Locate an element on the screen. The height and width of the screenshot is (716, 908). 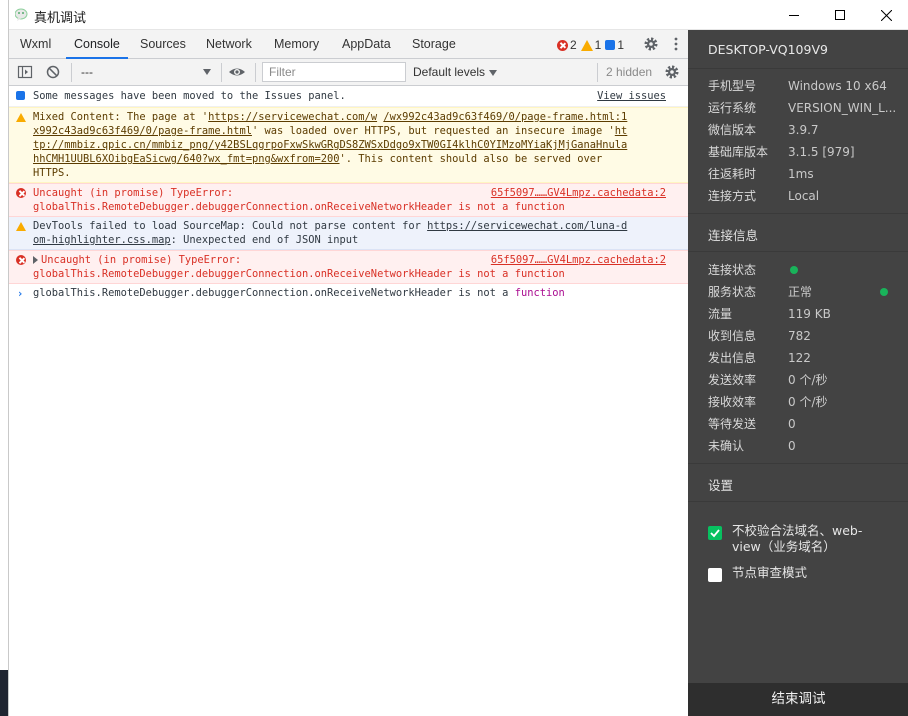
sourcemap-url-link: https://servicewechat.com/luna-d is located at coordinates (527, 226).